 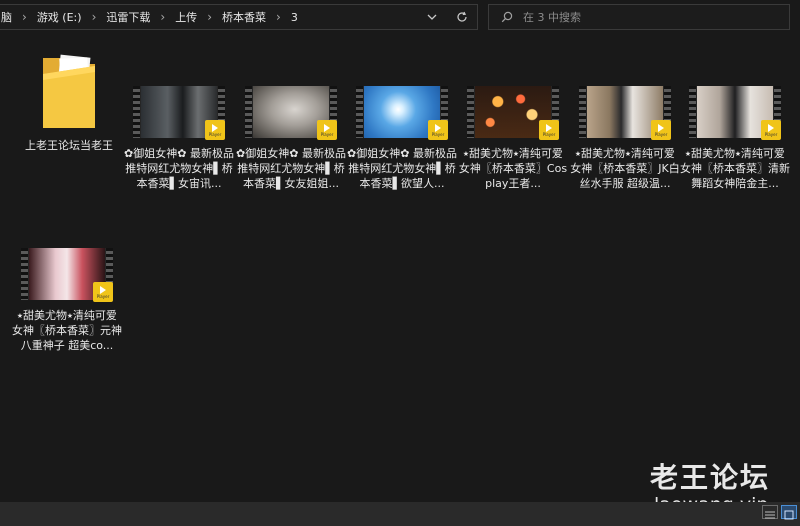 I want to click on refresh-icon, so click(x=462, y=16).